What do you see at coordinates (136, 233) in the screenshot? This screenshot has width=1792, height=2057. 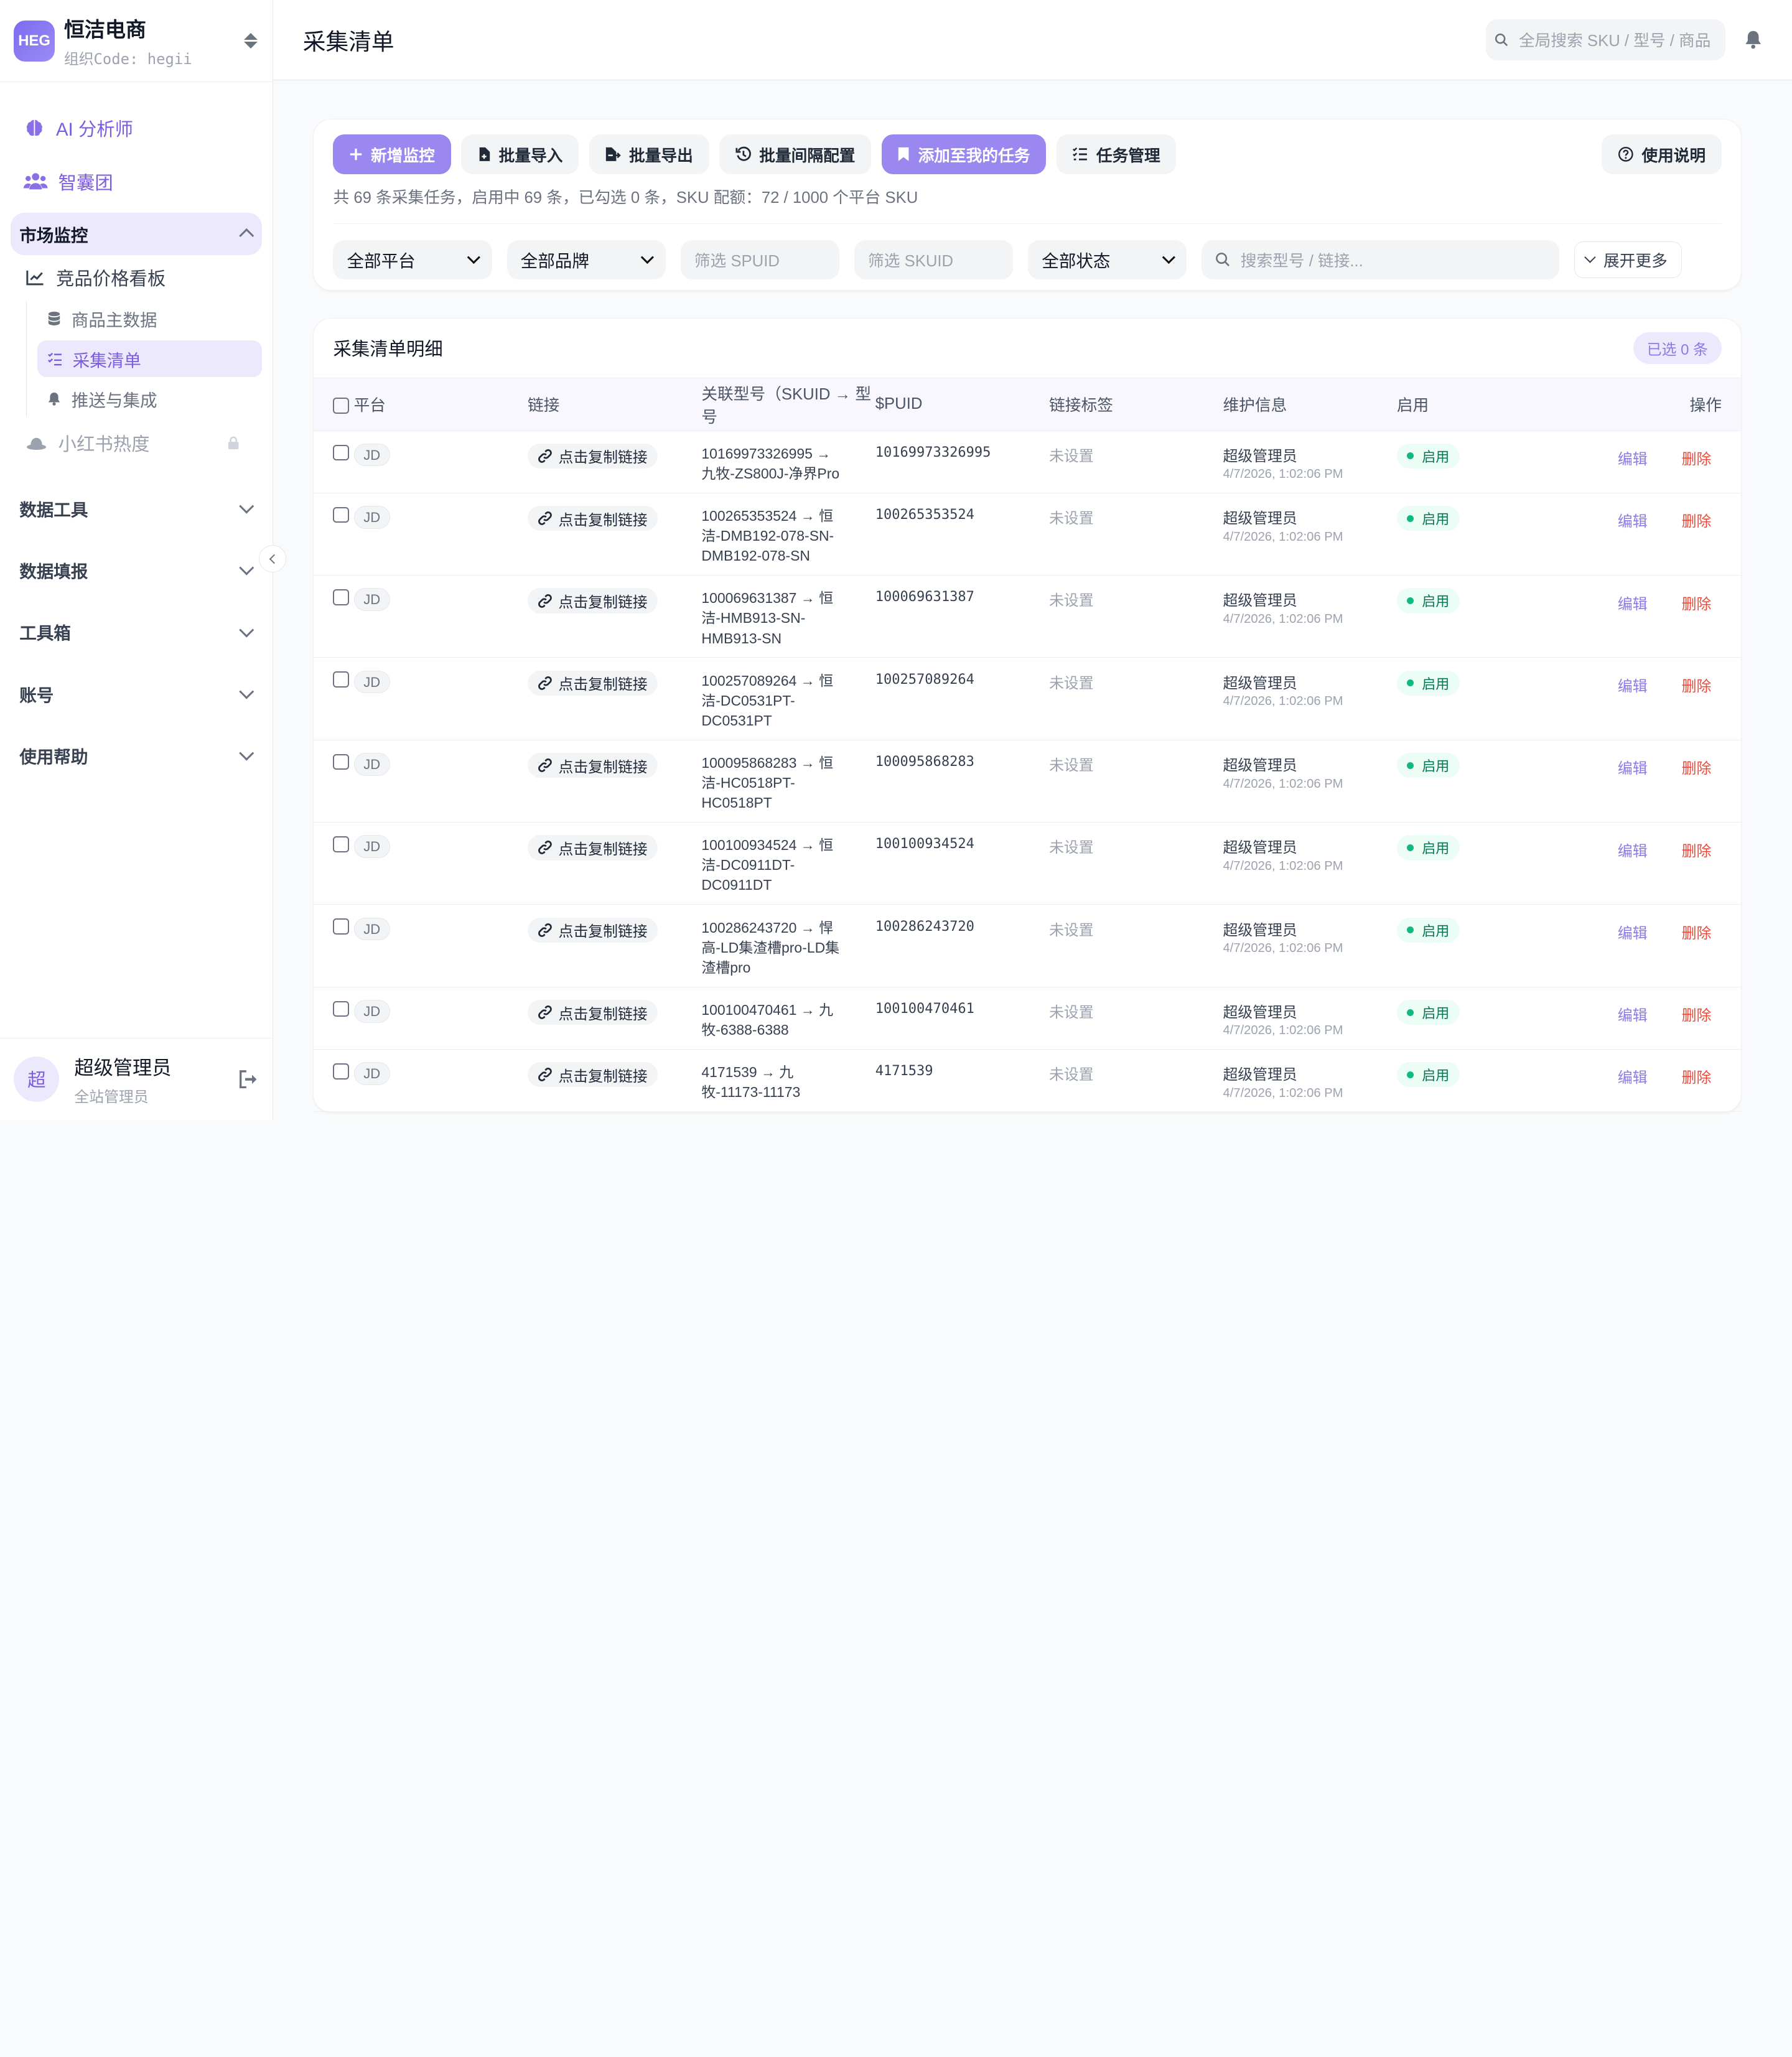 I see `nav-group-market: 市场监控` at bounding box center [136, 233].